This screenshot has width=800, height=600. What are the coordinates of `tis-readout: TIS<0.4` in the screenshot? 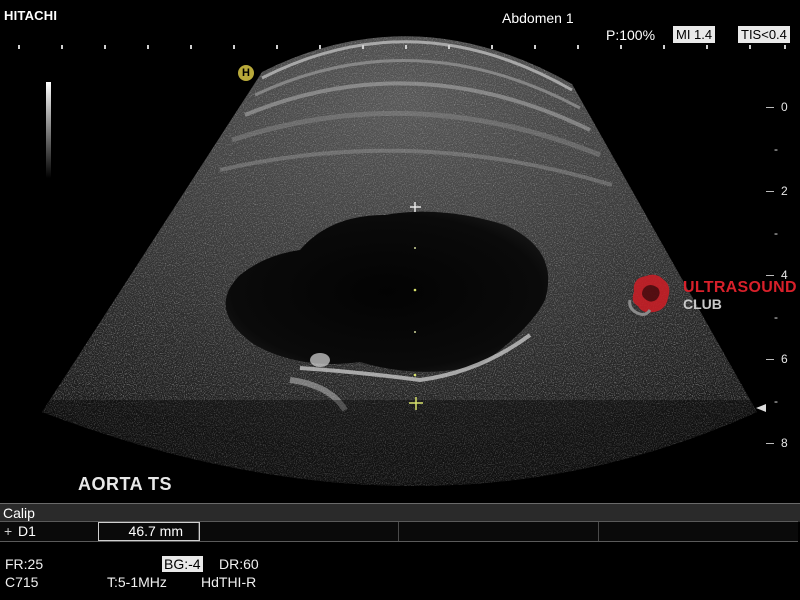 It's located at (764, 34).